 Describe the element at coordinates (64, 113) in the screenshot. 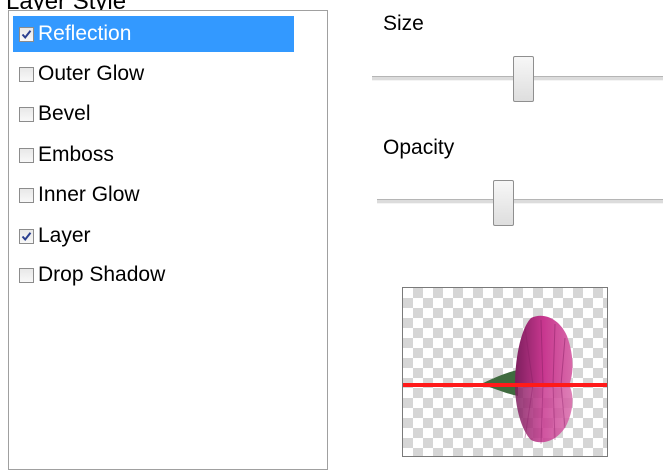

I see `list-item-label: Bevel` at that location.